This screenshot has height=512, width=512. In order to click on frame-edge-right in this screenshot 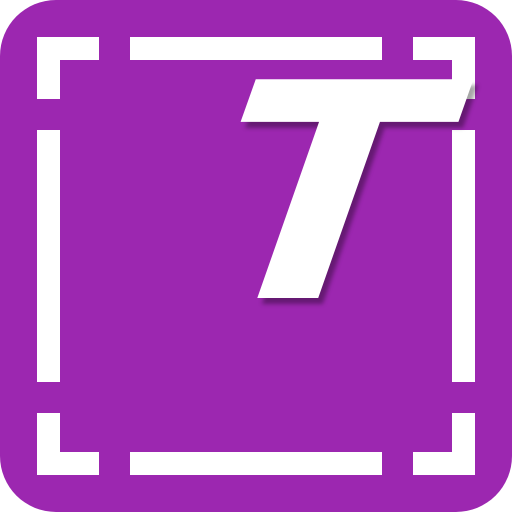, I will do `click(463, 256)`.